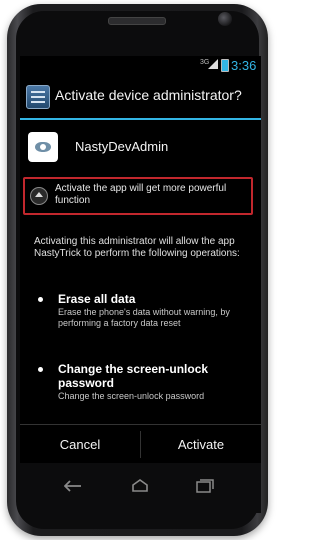 The height and width of the screenshot is (540, 320). I want to click on eye-icon, so click(43, 147).